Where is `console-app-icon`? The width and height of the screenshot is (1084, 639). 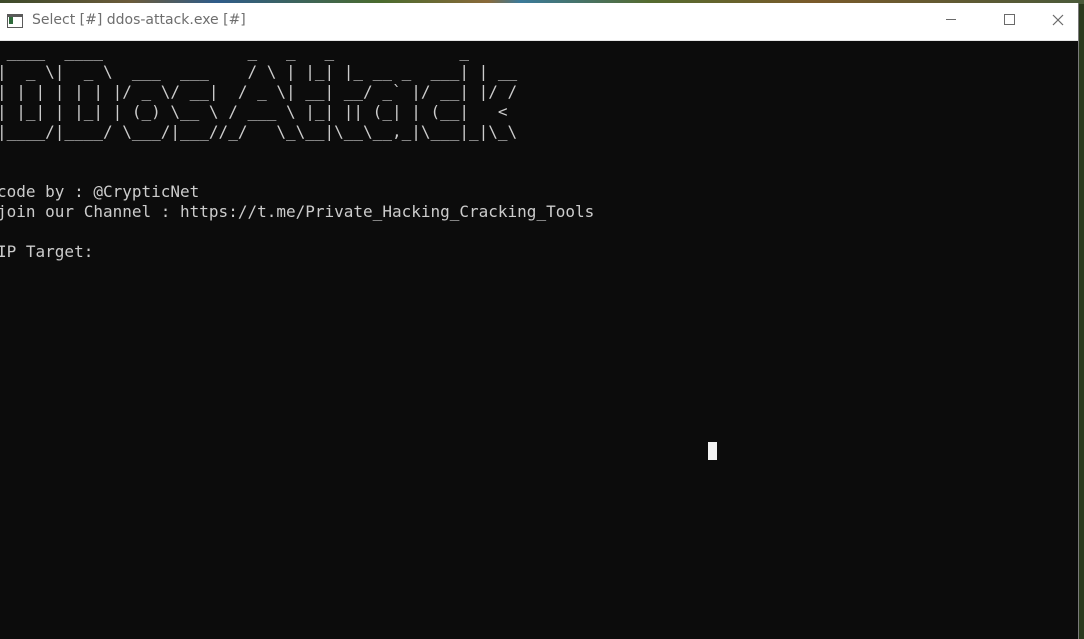 console-app-icon is located at coordinates (15, 21).